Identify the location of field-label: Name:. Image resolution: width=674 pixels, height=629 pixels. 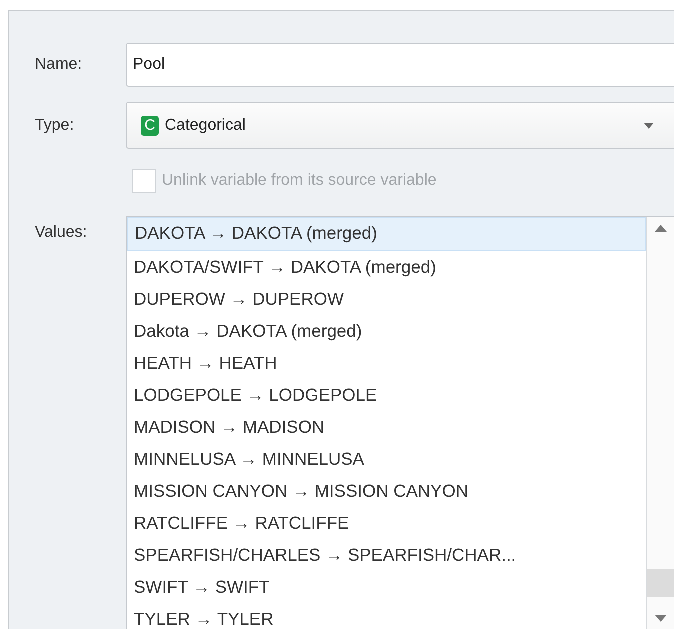
(59, 65).